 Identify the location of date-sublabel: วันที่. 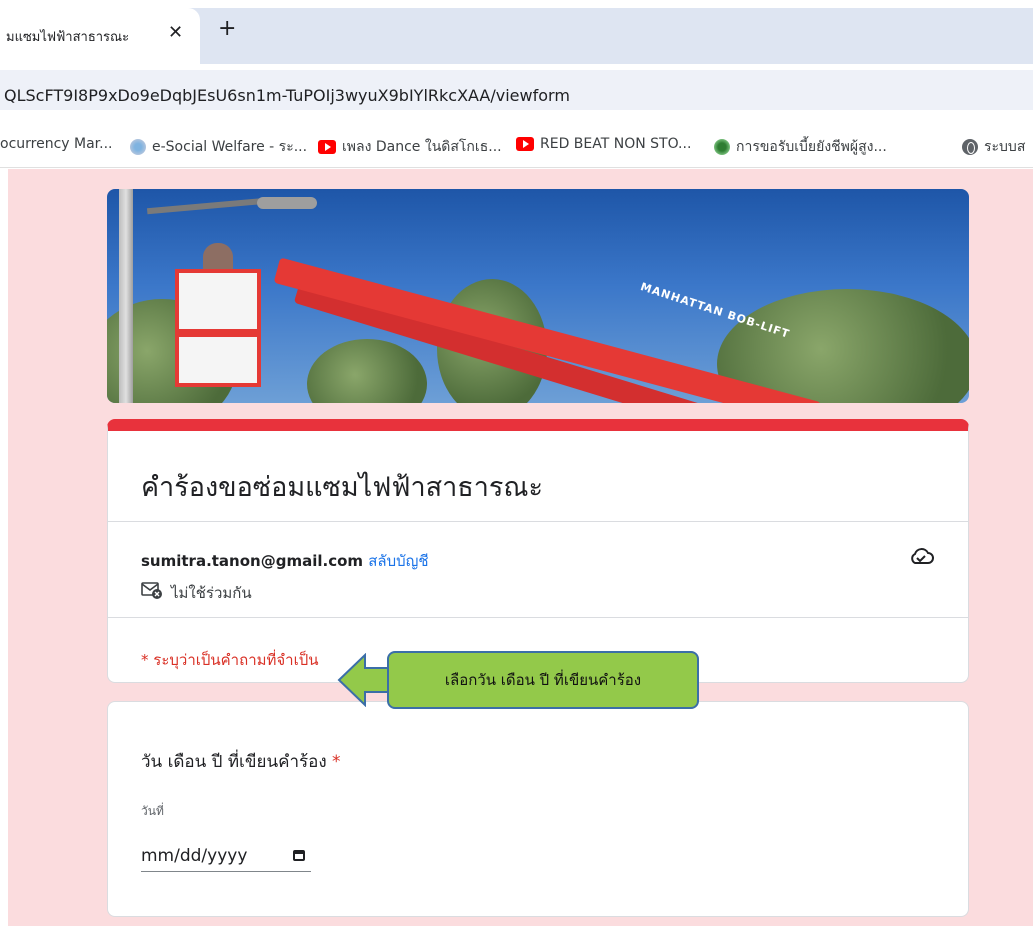
(152, 811).